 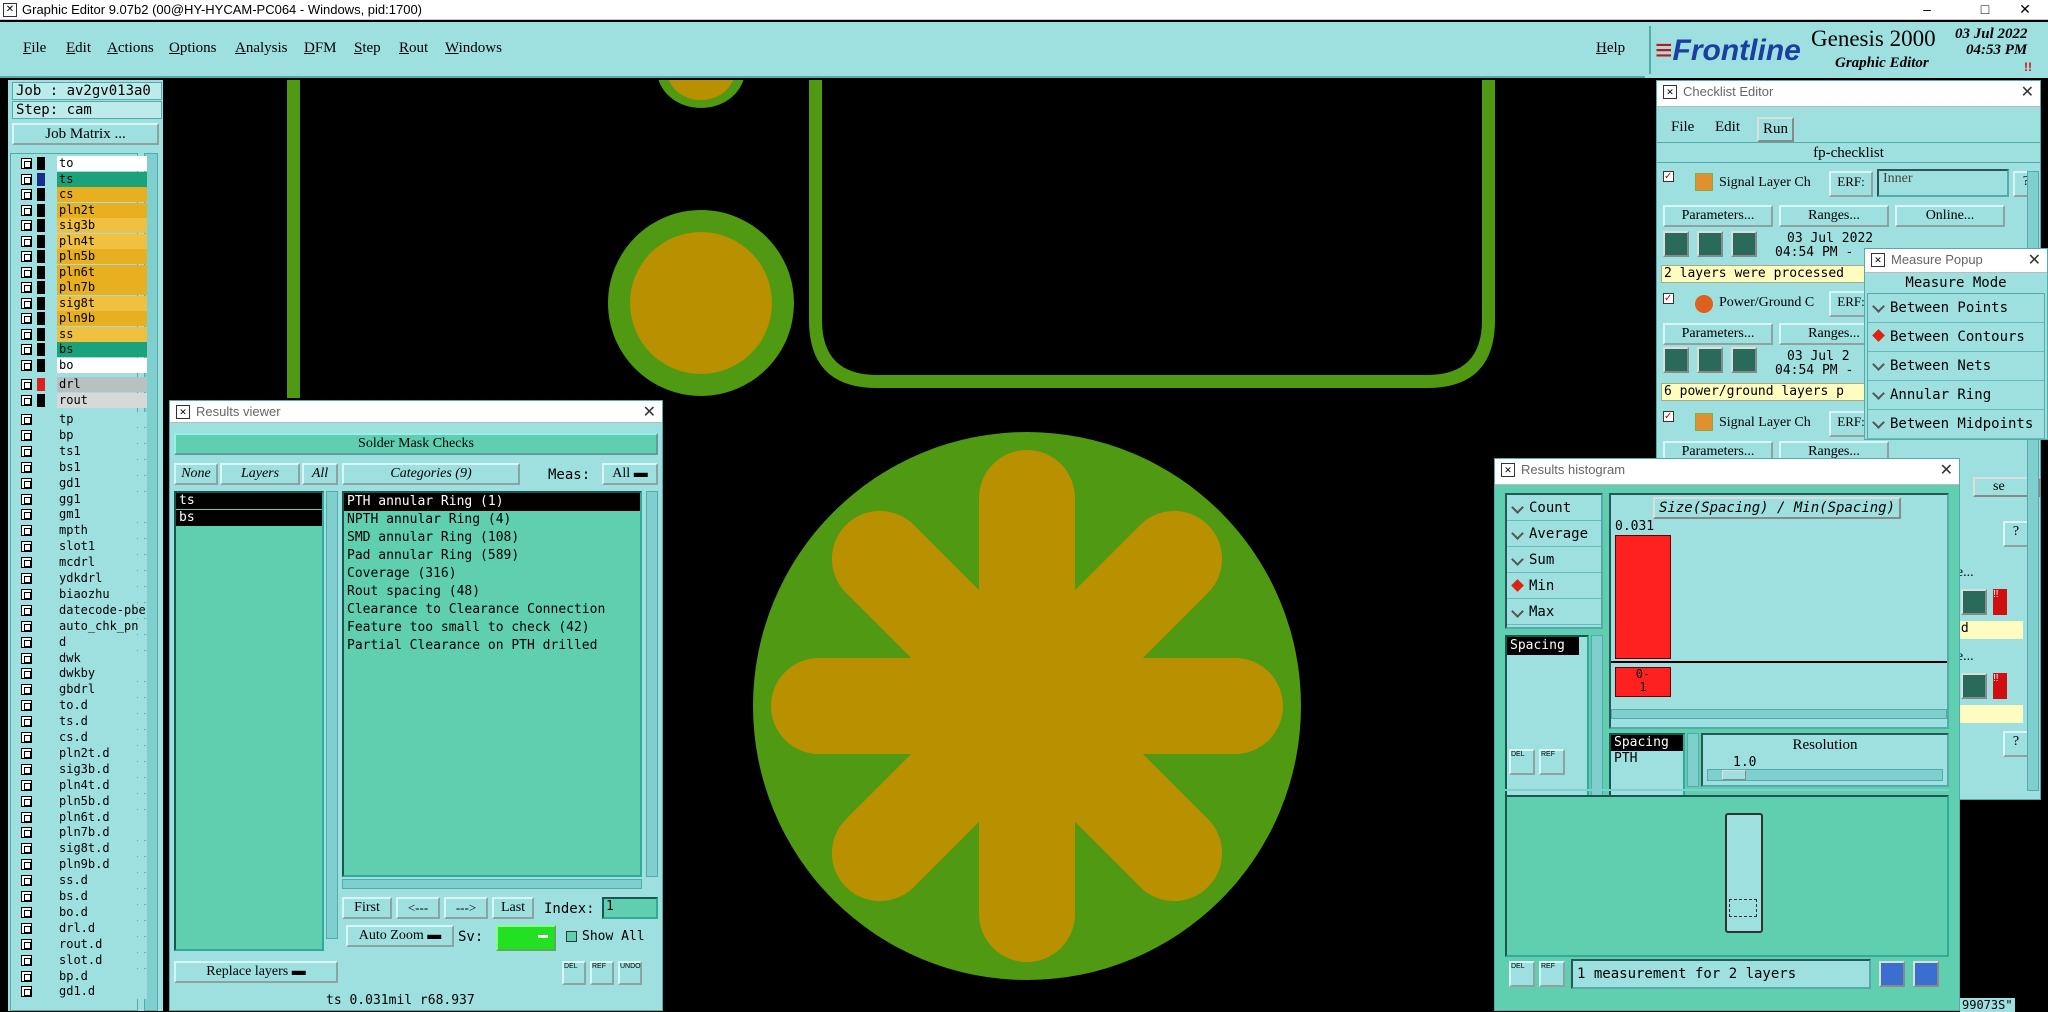 What do you see at coordinates (1776, 129) in the screenshot?
I see `checklist-menu-run: Run` at bounding box center [1776, 129].